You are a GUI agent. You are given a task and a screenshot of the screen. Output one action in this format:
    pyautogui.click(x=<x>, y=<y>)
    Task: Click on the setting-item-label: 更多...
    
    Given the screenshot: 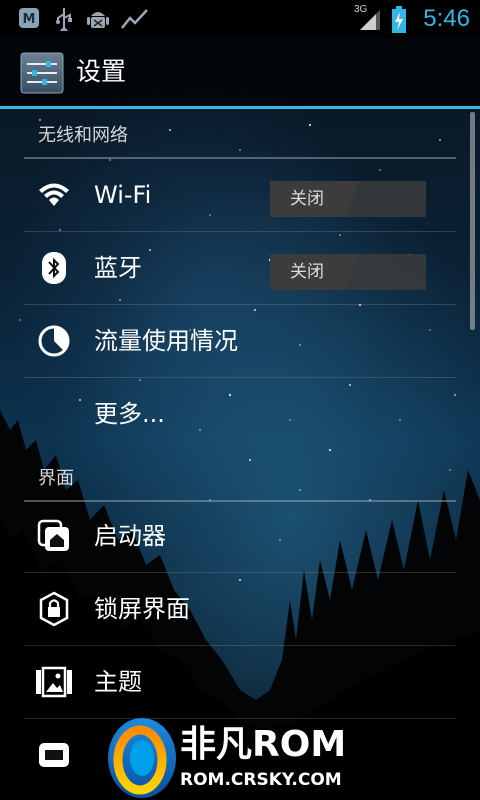 What is the action you would take?
    pyautogui.click(x=129, y=414)
    